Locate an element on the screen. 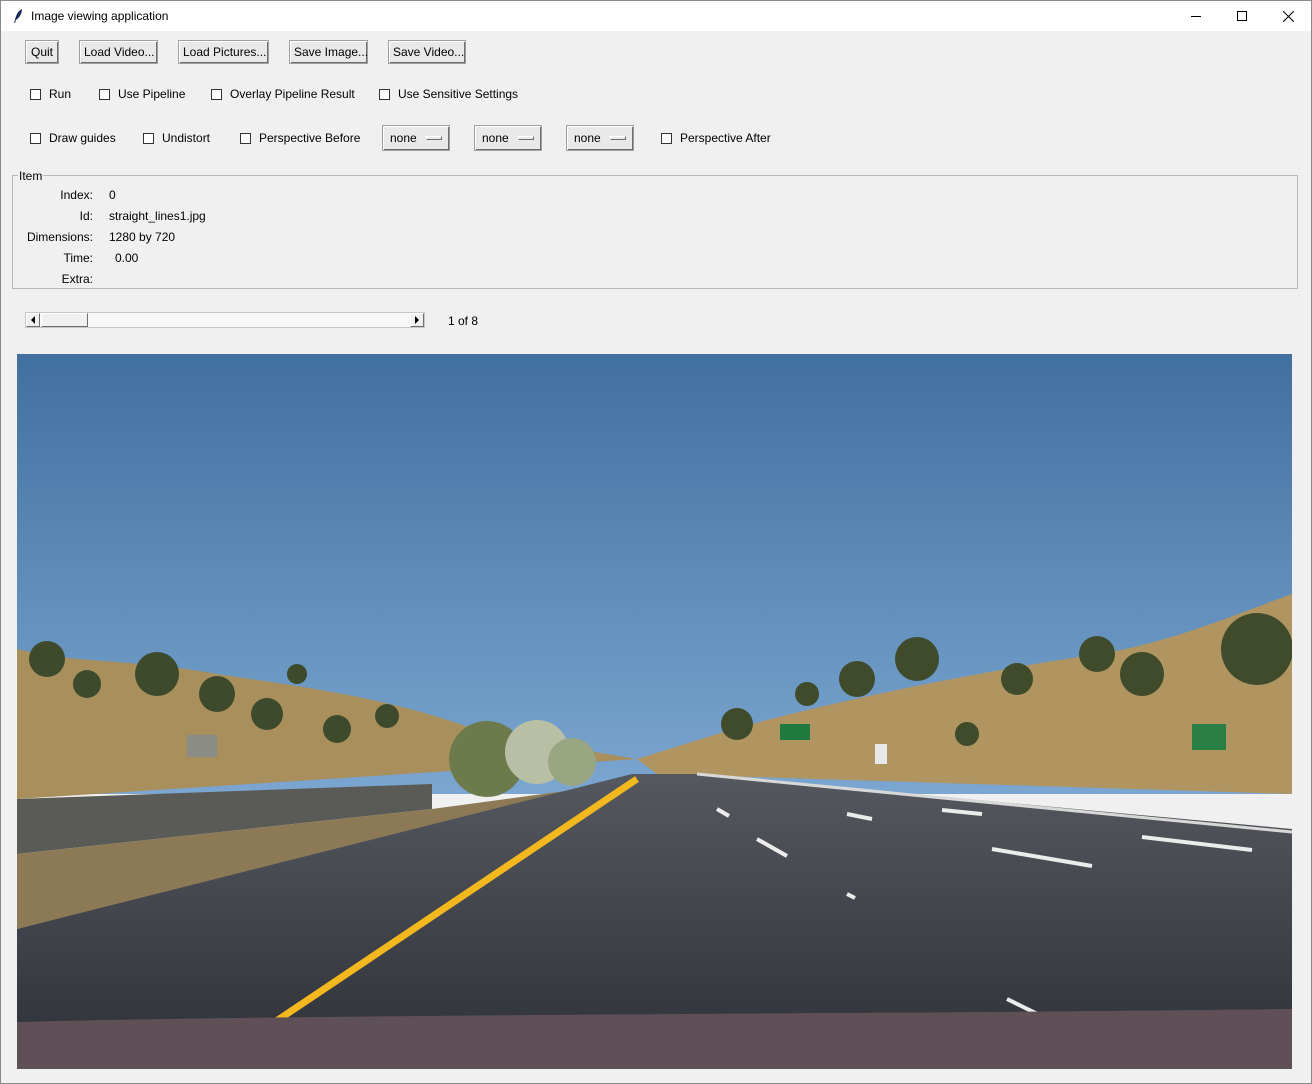 This screenshot has height=1084, width=1312. undistort-checkbox: Undistort is located at coordinates (176, 138).